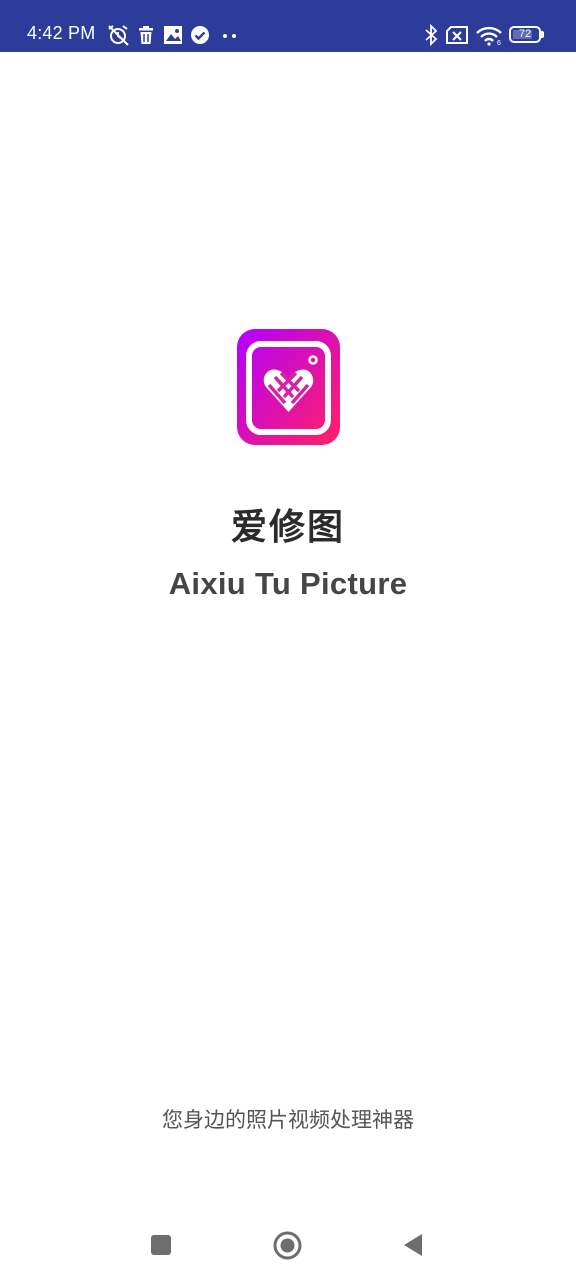 This screenshot has width=576, height=1280. Describe the element at coordinates (229, 36) in the screenshot. I see `more-dots-icon` at that location.